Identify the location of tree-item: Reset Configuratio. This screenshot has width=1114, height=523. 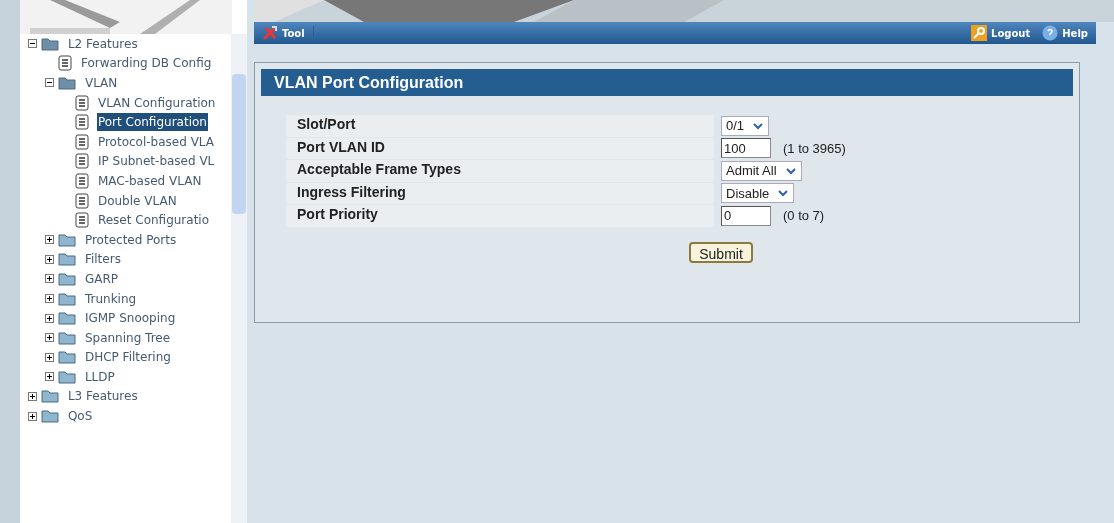
(153, 220).